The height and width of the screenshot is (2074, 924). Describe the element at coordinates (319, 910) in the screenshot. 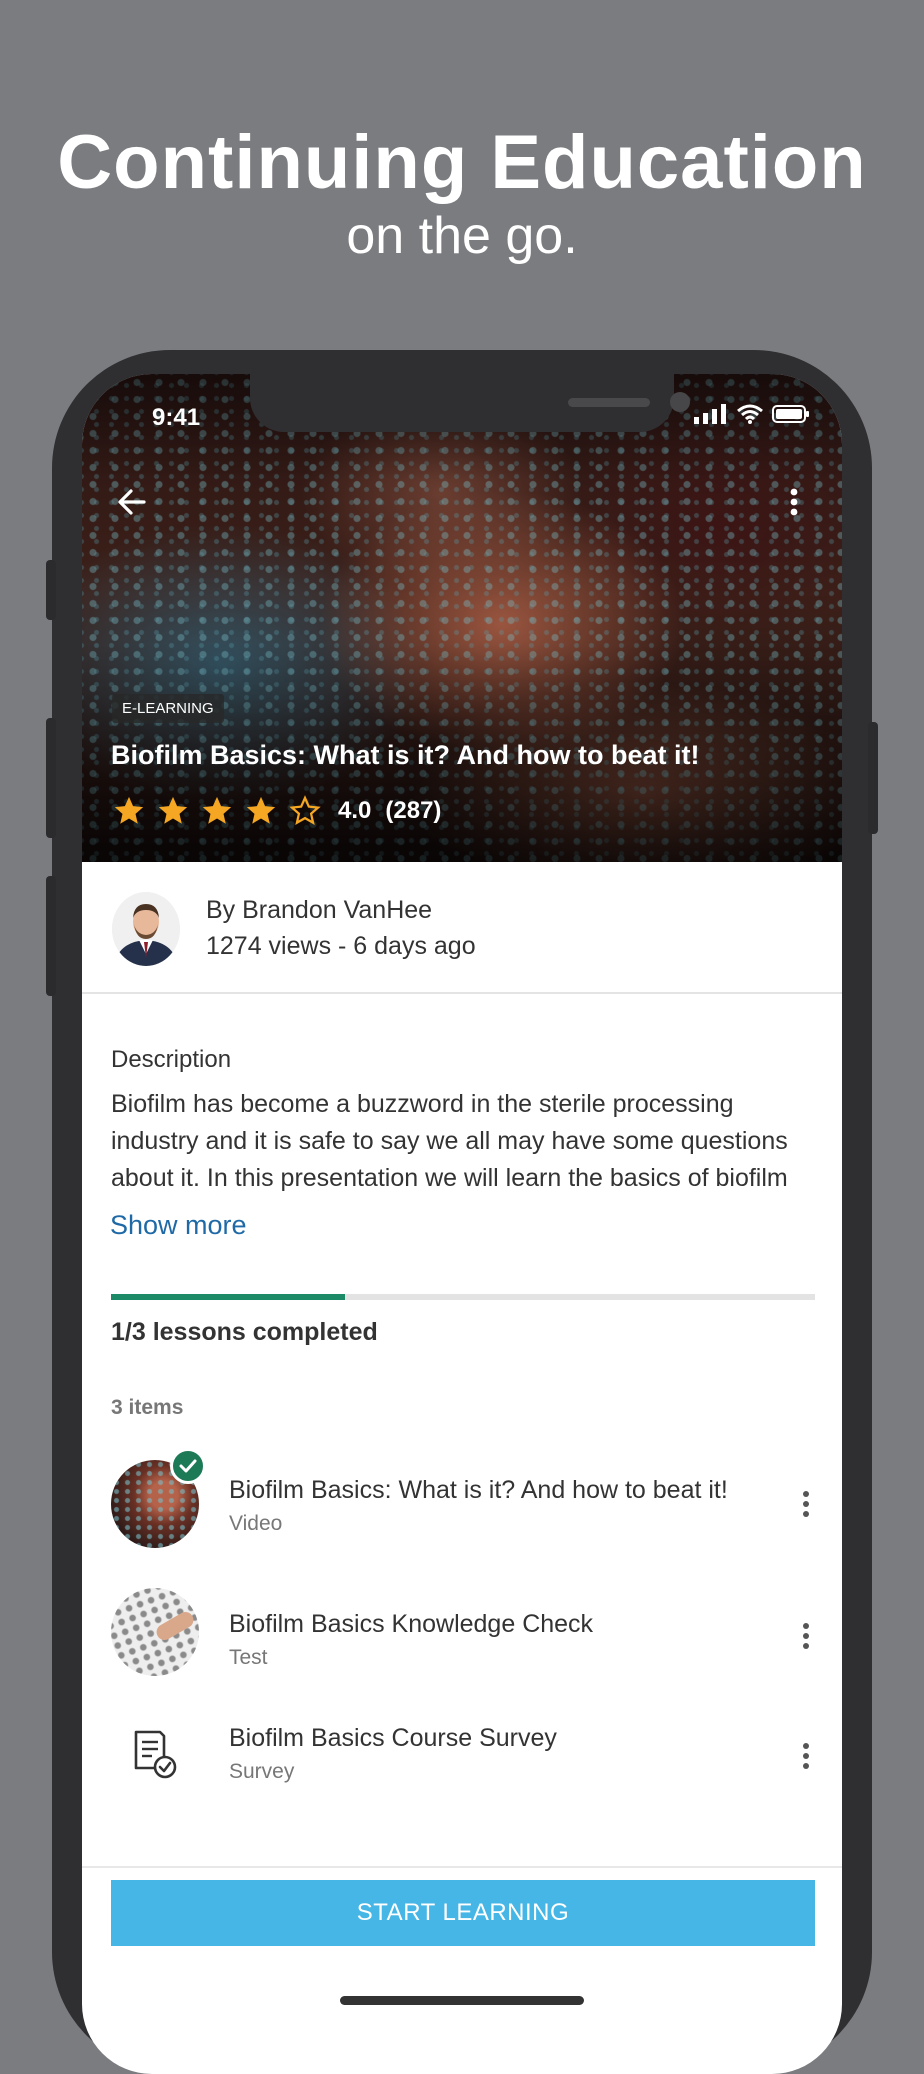

I see `author-name: By Brandon VanHee` at that location.